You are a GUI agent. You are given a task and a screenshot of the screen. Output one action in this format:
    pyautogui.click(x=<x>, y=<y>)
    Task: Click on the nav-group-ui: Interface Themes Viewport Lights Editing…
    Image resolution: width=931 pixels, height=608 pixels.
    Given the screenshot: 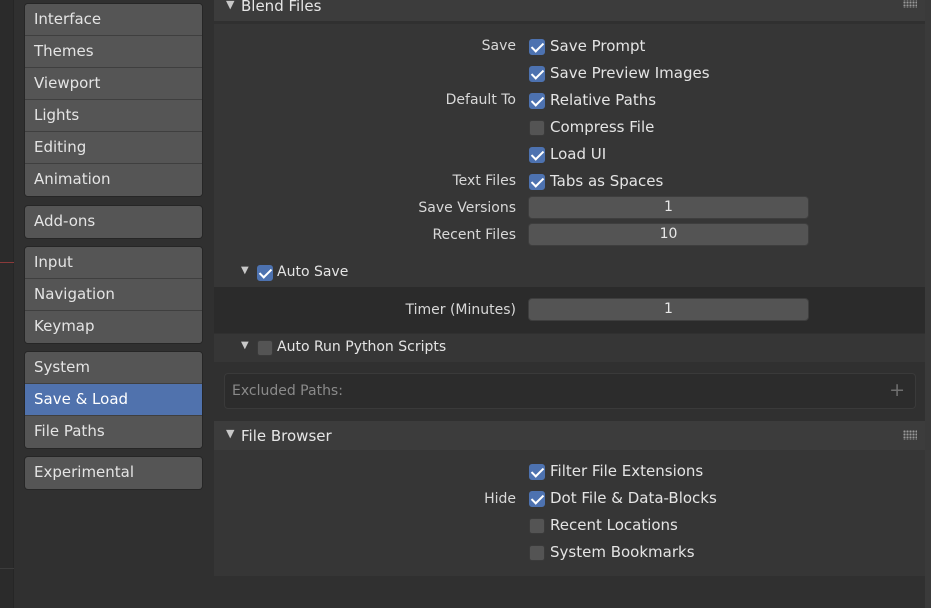 What is the action you would take?
    pyautogui.click(x=113, y=100)
    